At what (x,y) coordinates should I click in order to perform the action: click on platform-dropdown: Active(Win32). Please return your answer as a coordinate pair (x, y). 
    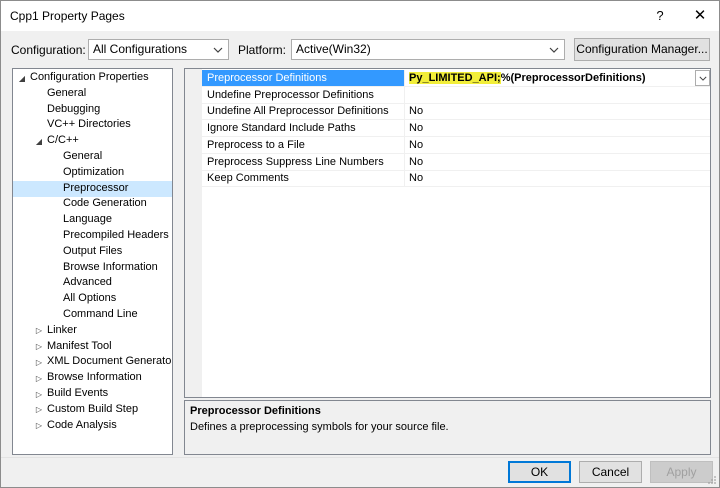
    Looking at the image, I should click on (428, 49).